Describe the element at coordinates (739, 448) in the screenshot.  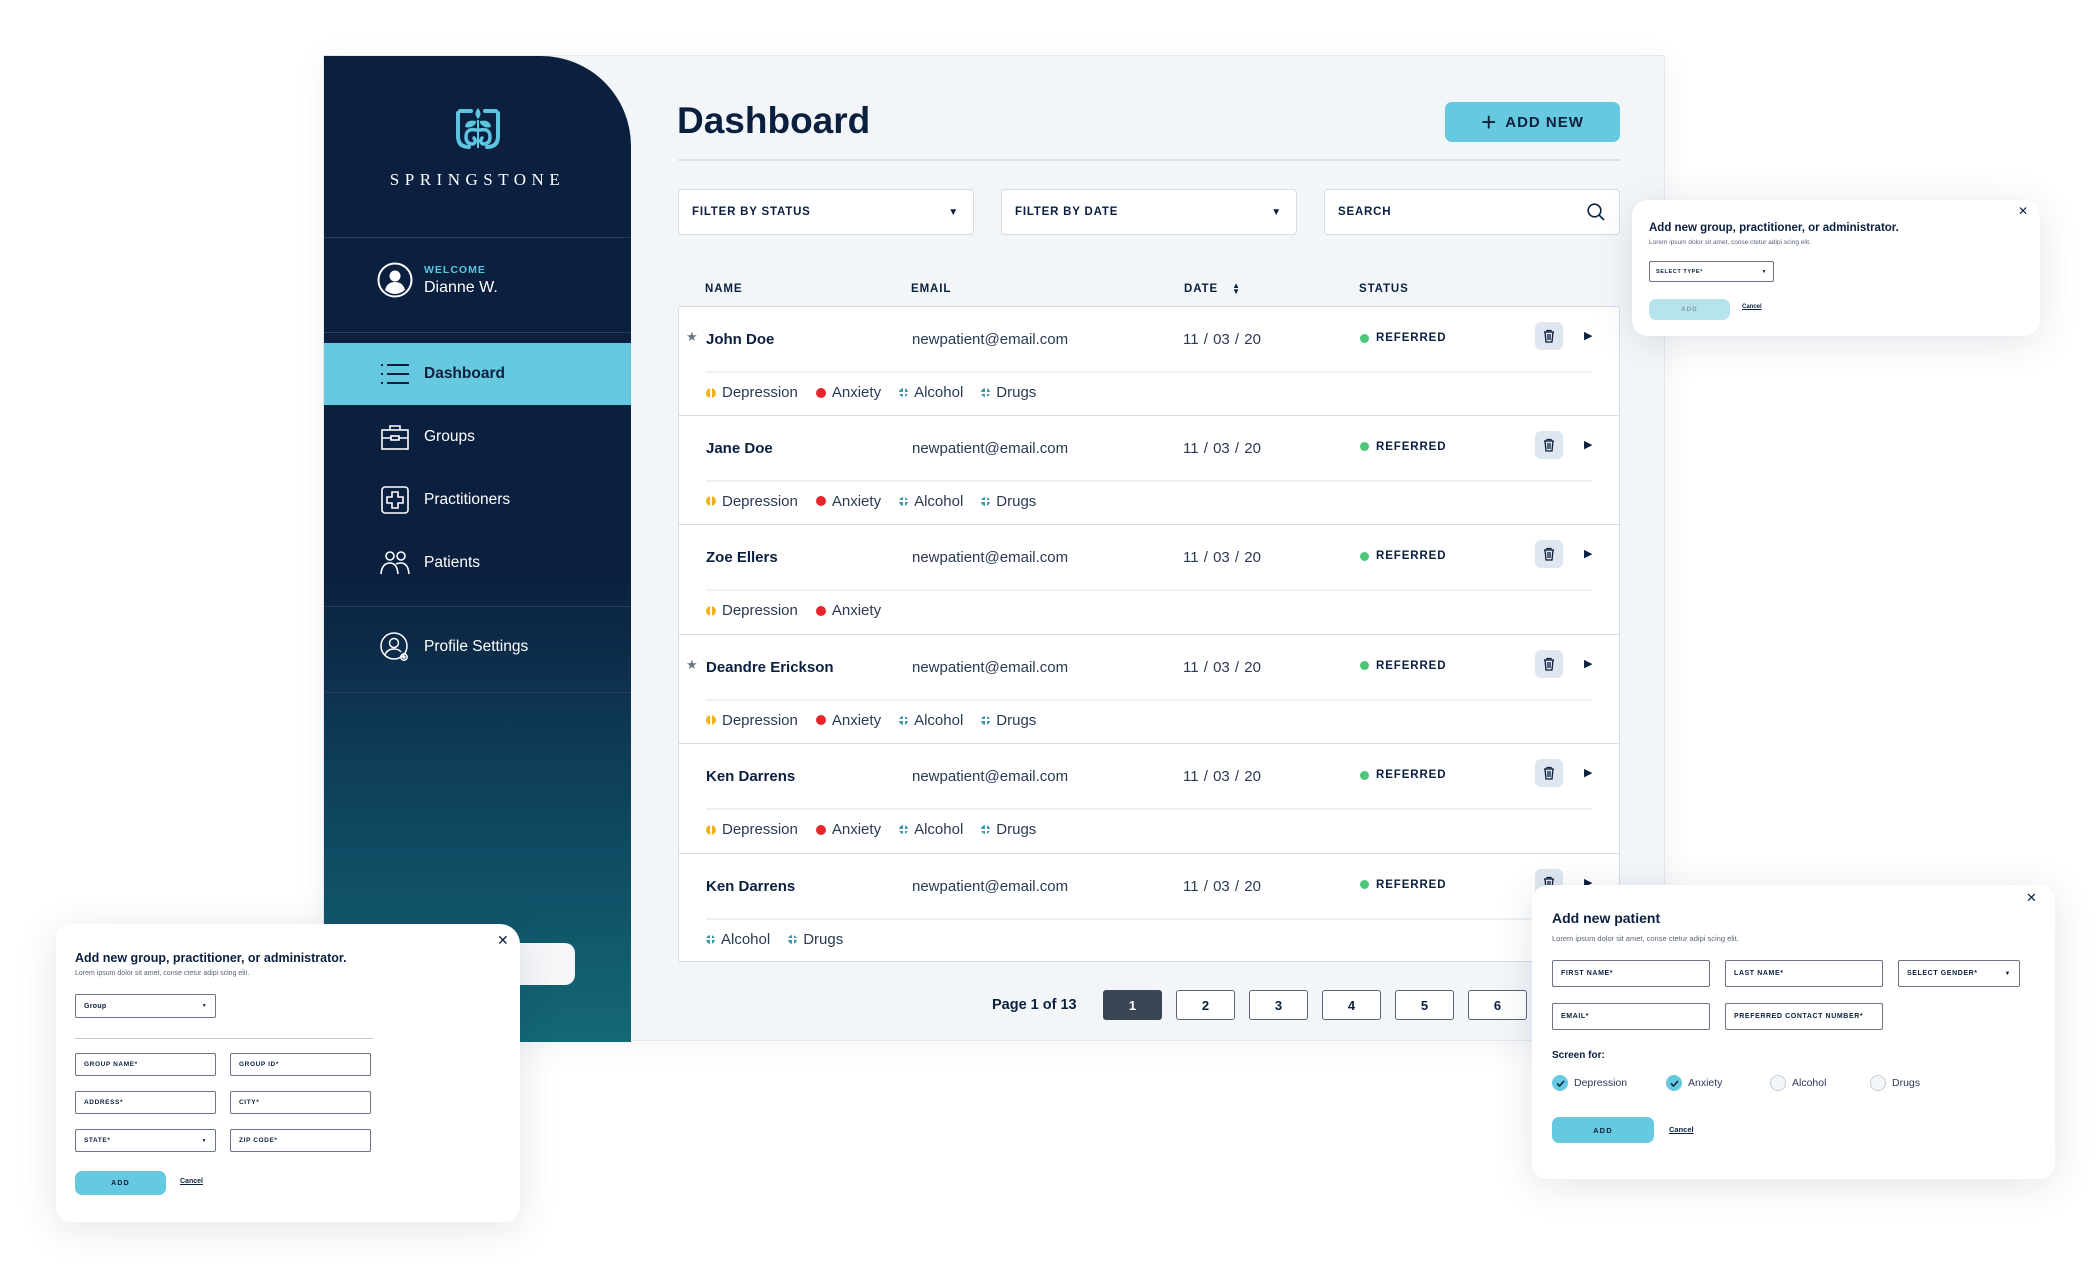
I see `patient-name: Jane Doe` at that location.